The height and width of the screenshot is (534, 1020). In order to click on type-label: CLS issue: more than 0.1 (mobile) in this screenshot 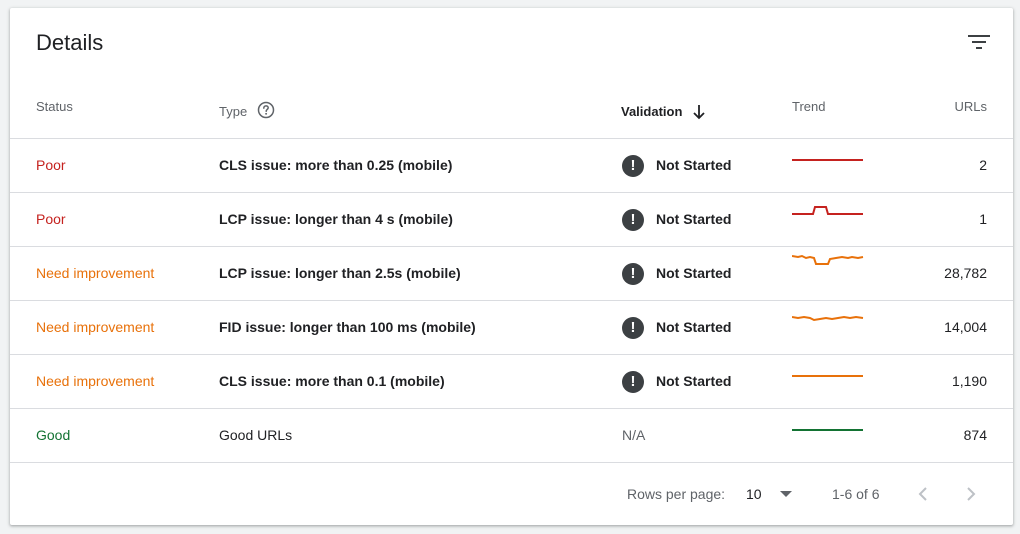, I will do `click(332, 381)`.